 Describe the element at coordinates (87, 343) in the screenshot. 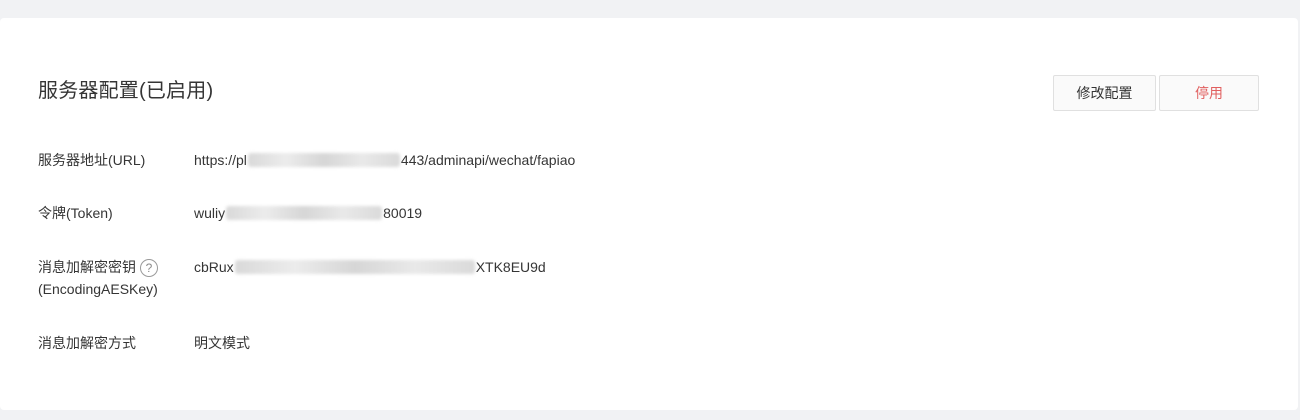

I see `field-label-mode: 消息加解密方式` at that location.